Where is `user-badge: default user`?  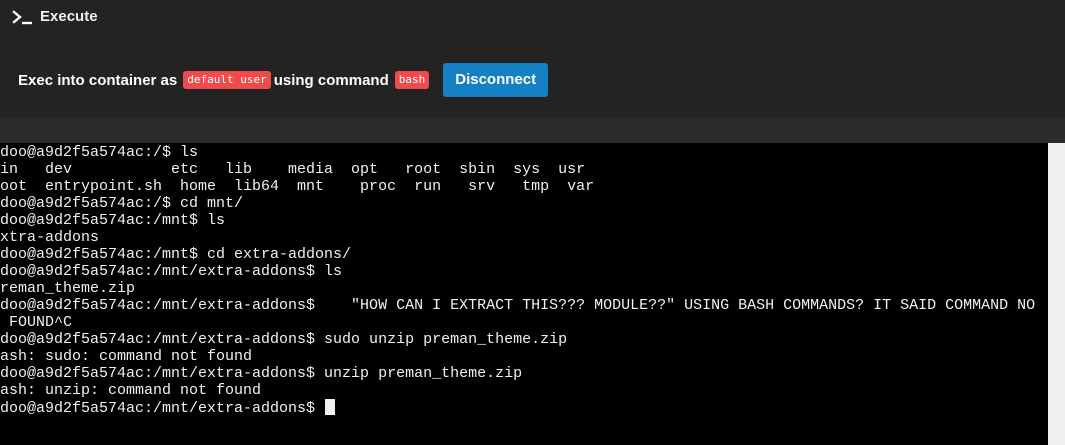
user-badge: default user is located at coordinates (227, 80).